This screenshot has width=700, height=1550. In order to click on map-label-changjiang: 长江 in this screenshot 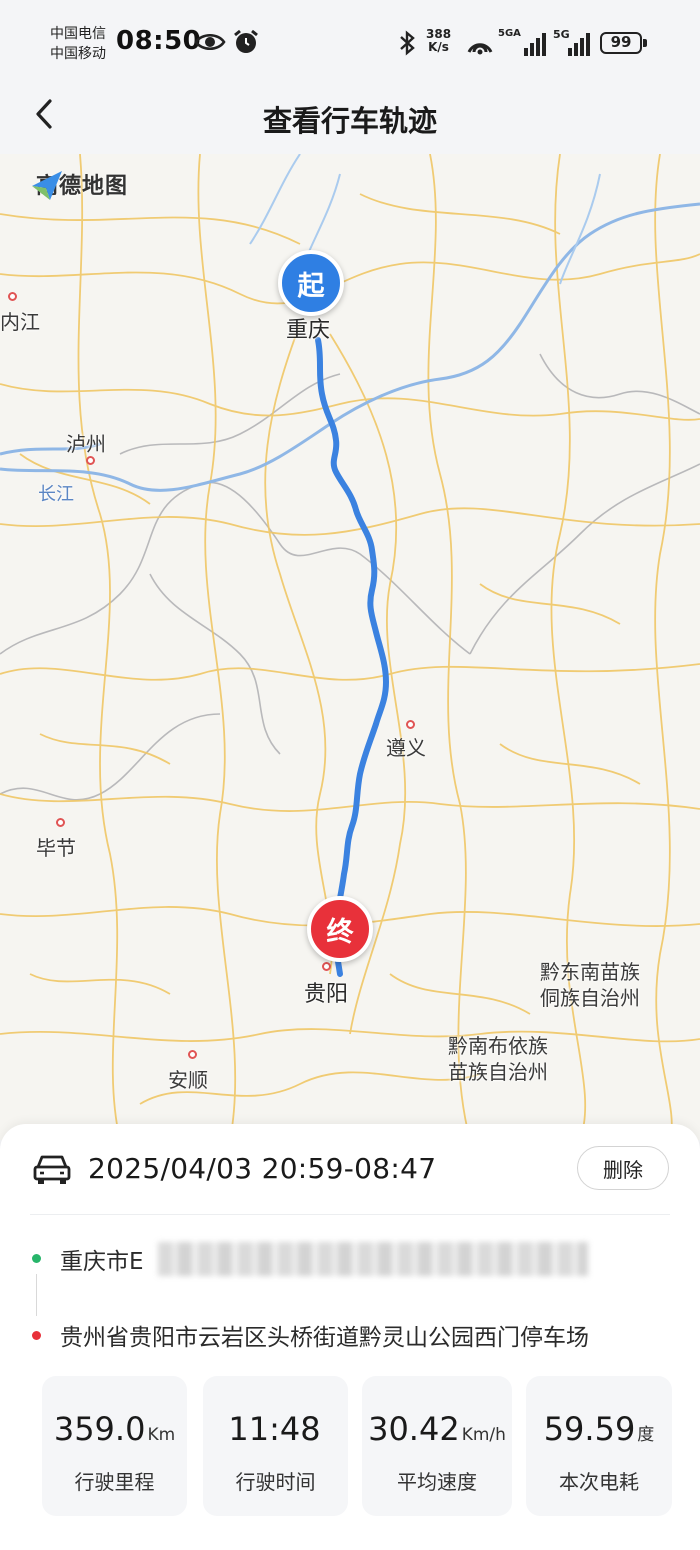, I will do `click(56, 494)`.